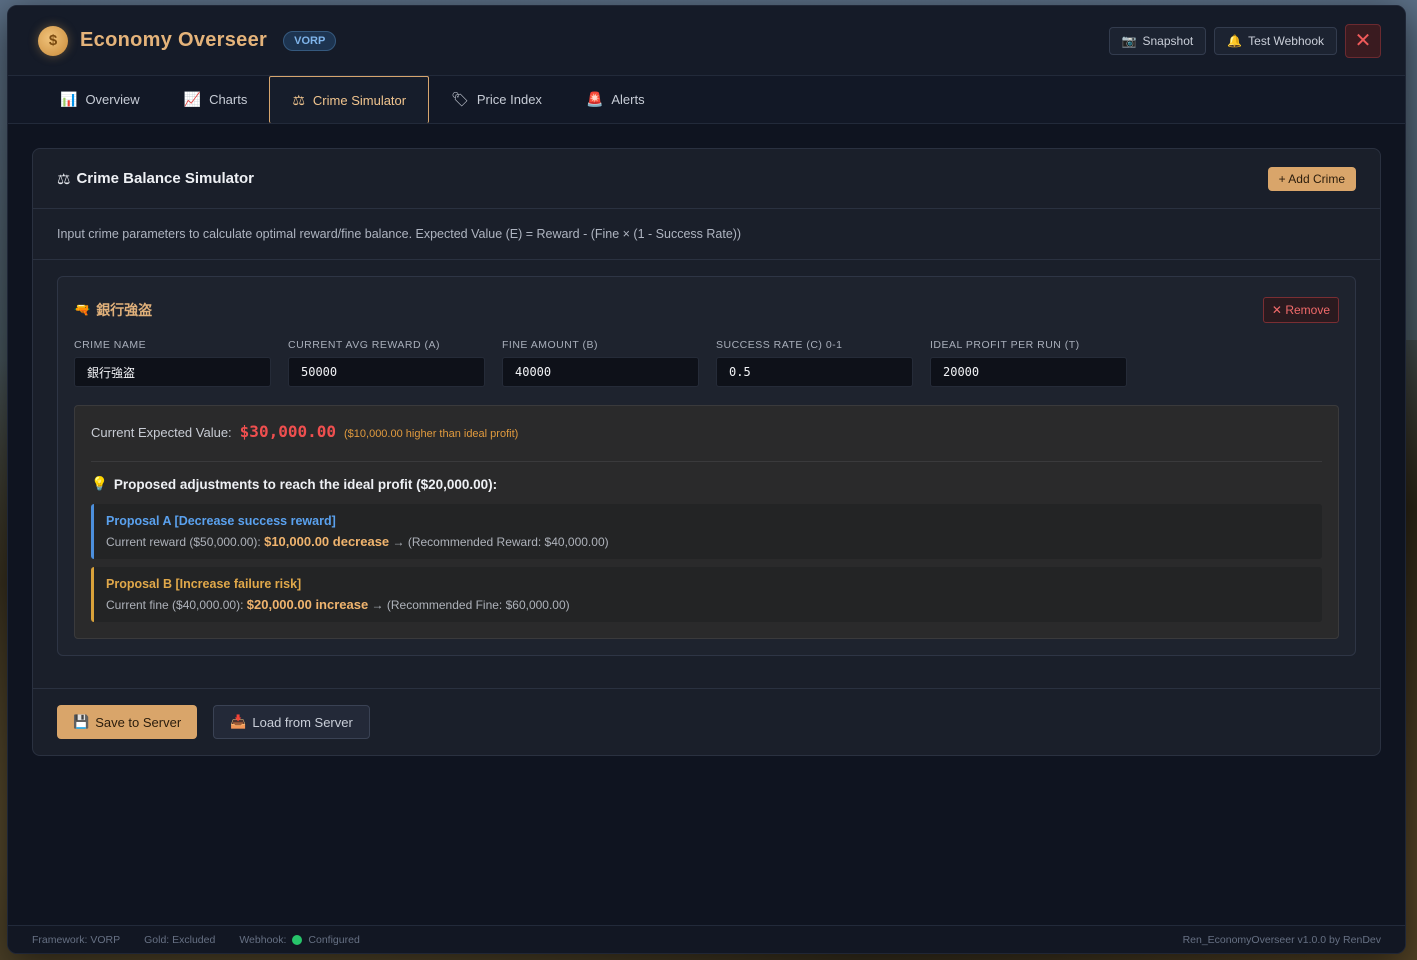 This screenshot has width=1417, height=960. I want to click on load-label: Load from Server, so click(302, 722).